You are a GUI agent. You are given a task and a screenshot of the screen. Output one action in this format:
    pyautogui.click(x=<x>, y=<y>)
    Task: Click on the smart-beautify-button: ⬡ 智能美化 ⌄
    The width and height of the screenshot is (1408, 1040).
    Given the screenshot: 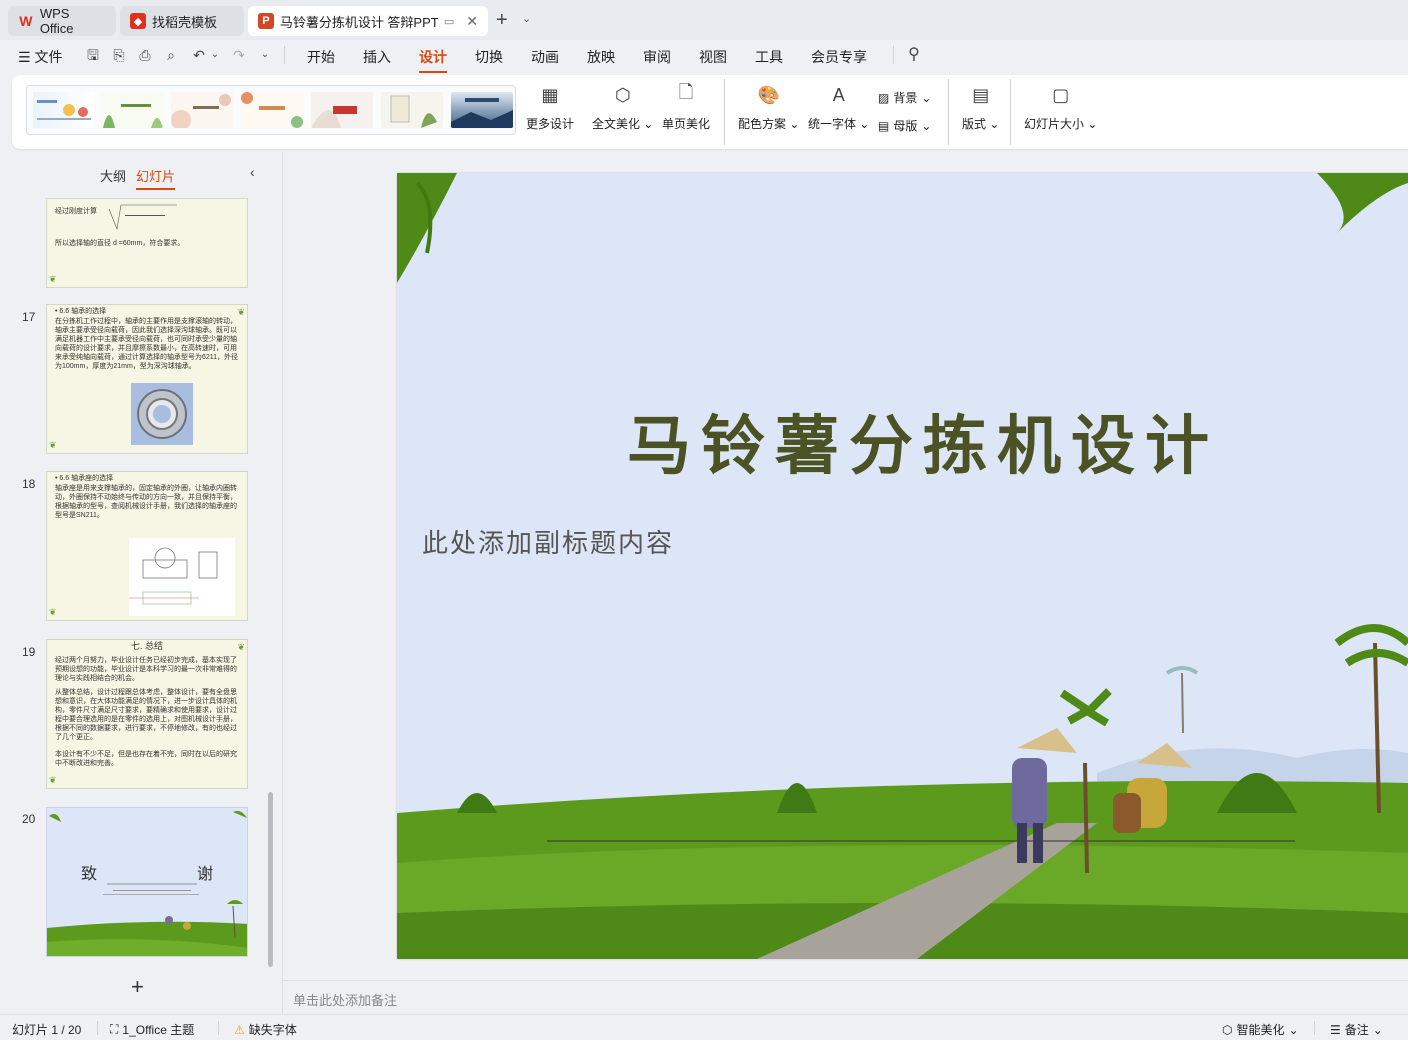 What is the action you would take?
    pyautogui.click(x=1260, y=1029)
    